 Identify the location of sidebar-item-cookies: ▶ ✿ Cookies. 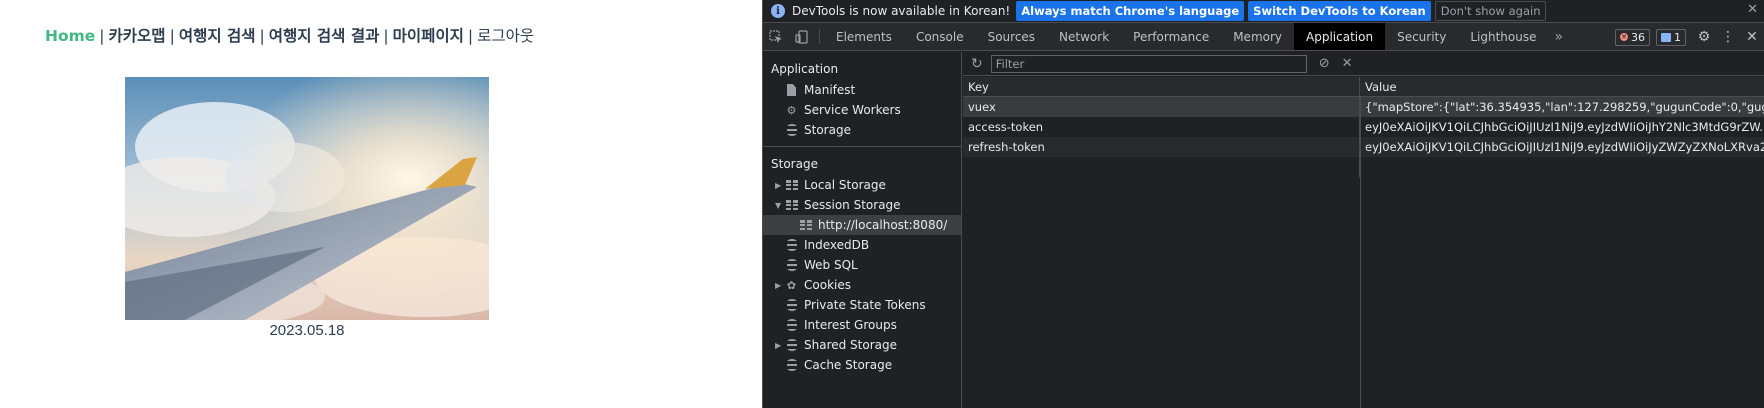
(862, 285).